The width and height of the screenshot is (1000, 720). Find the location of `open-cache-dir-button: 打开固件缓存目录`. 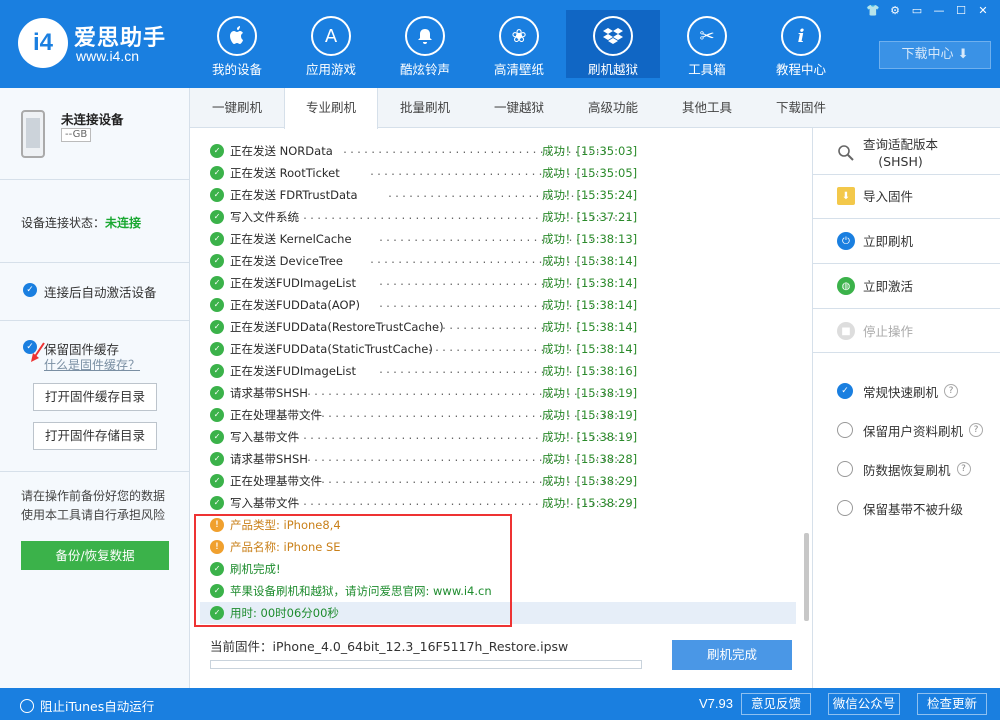

open-cache-dir-button: 打开固件缓存目录 is located at coordinates (95, 397).